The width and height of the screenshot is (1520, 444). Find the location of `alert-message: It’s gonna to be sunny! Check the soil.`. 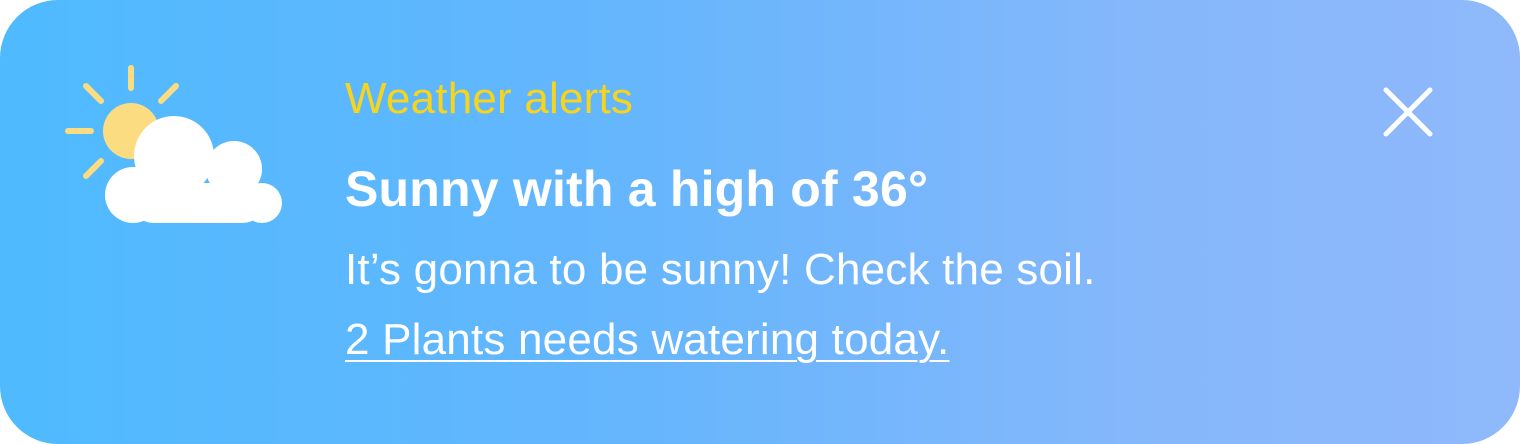

alert-message: It’s gonna to be sunny! Check the soil. is located at coordinates (720, 269).